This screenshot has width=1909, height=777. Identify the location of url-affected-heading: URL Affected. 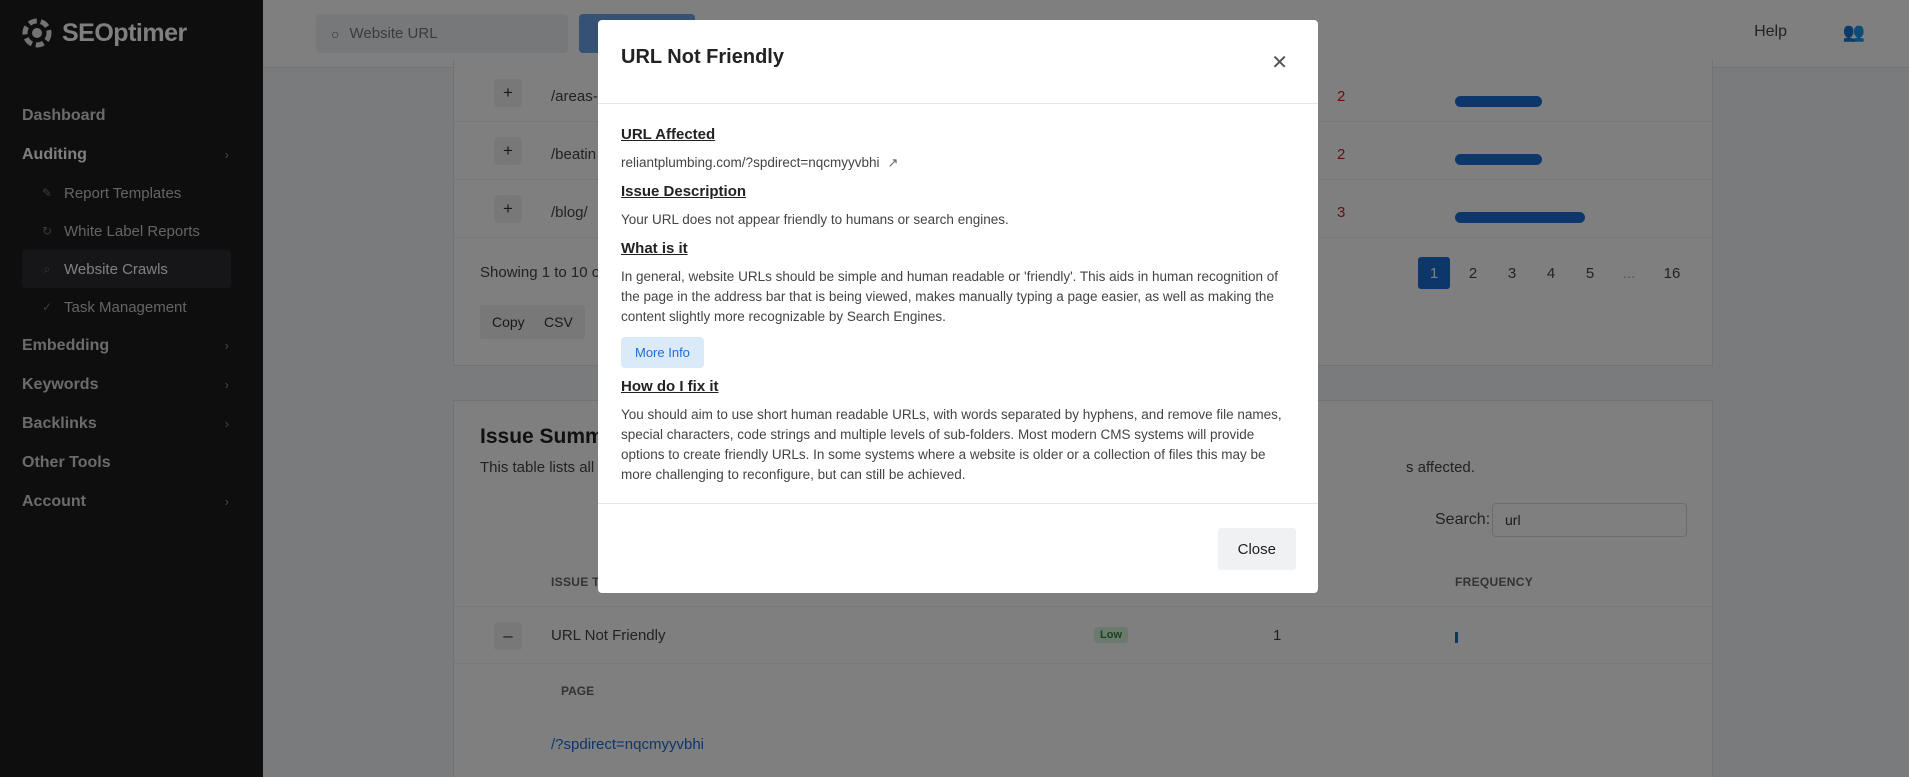
(668, 134).